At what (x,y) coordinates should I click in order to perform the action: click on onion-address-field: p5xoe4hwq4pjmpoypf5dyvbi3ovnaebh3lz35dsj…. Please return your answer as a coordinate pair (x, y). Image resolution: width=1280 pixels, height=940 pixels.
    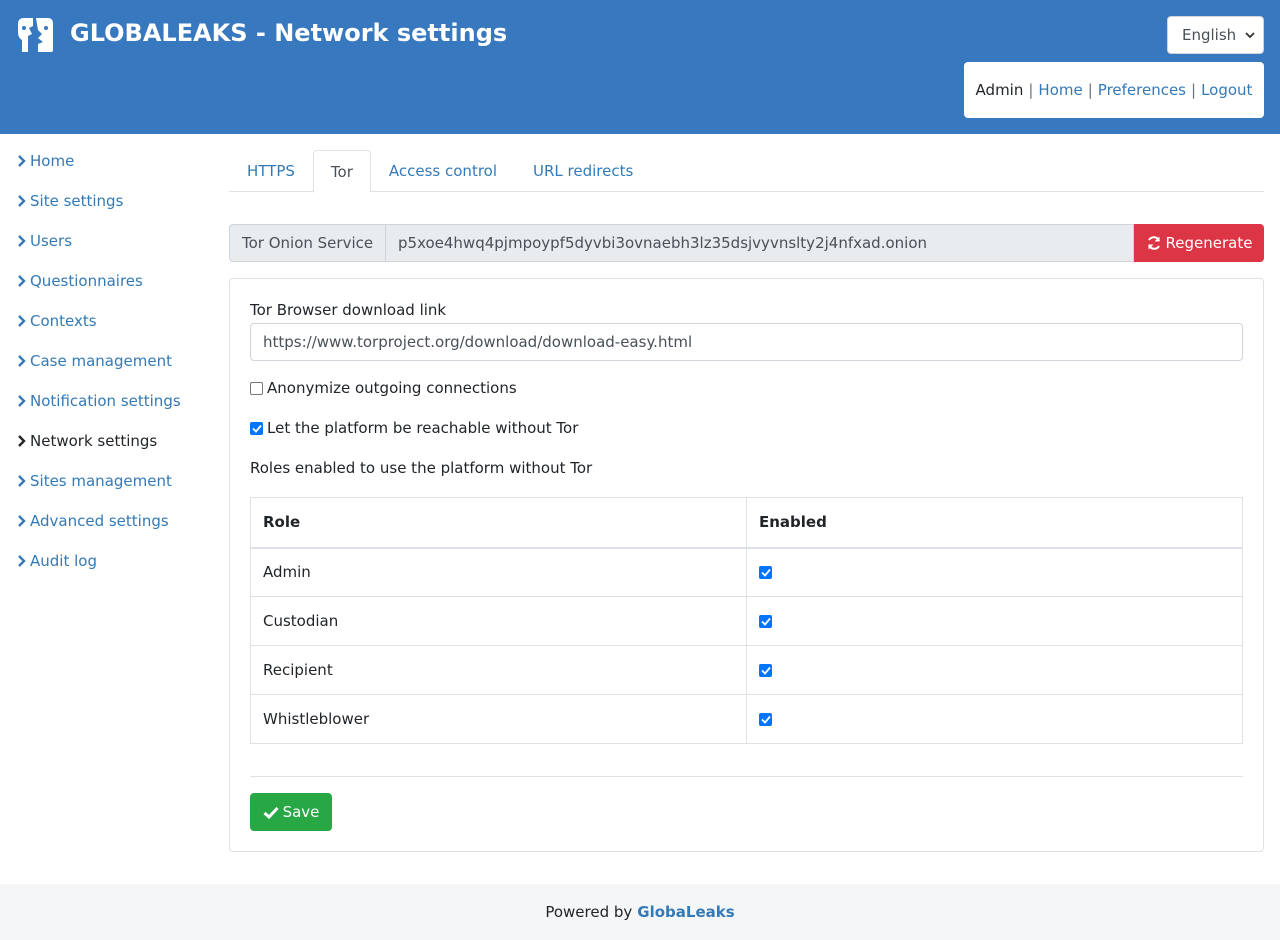
    Looking at the image, I should click on (759, 243).